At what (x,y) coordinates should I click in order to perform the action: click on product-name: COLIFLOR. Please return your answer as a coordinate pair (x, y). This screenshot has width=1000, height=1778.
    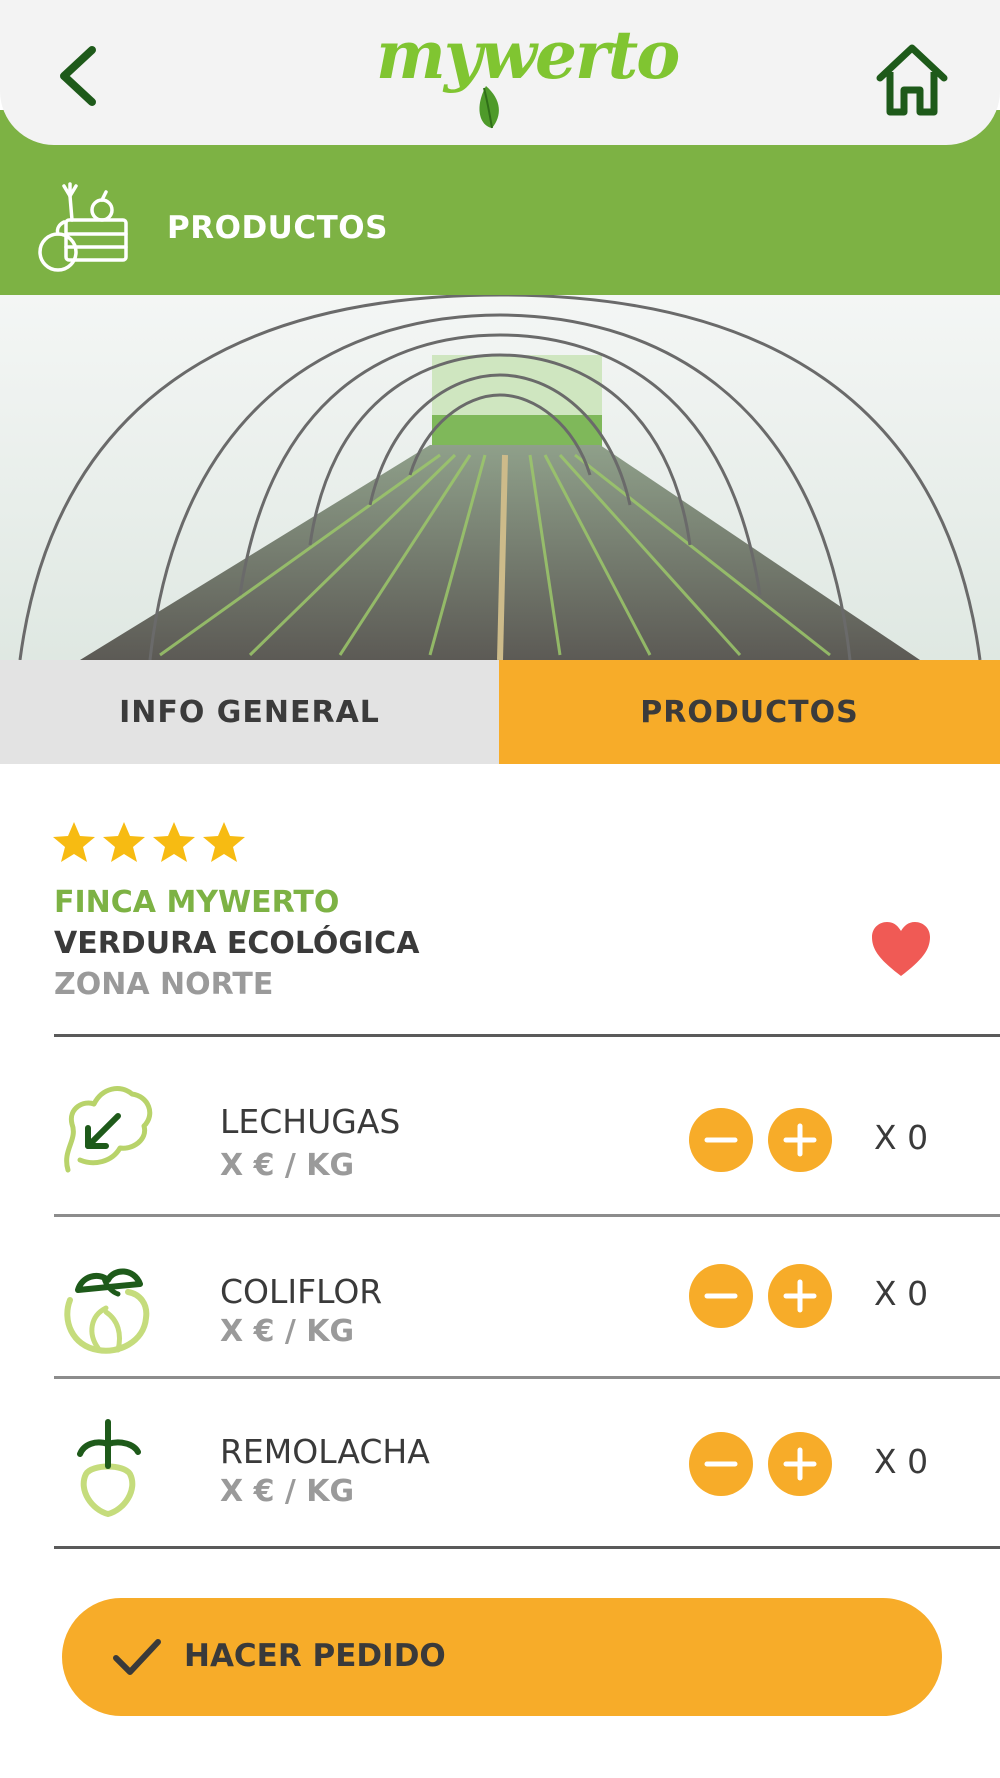
    Looking at the image, I should click on (301, 1291).